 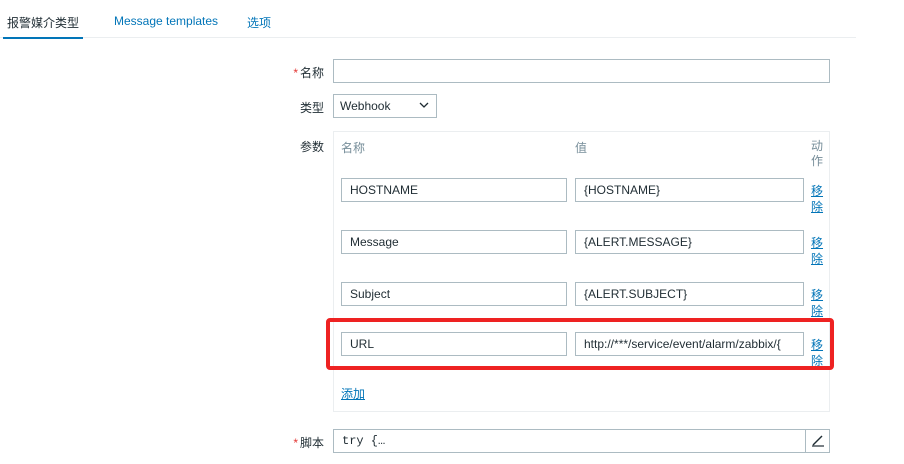 What do you see at coordinates (311, 147) in the screenshot?
I see `parameters-label: 参数` at bounding box center [311, 147].